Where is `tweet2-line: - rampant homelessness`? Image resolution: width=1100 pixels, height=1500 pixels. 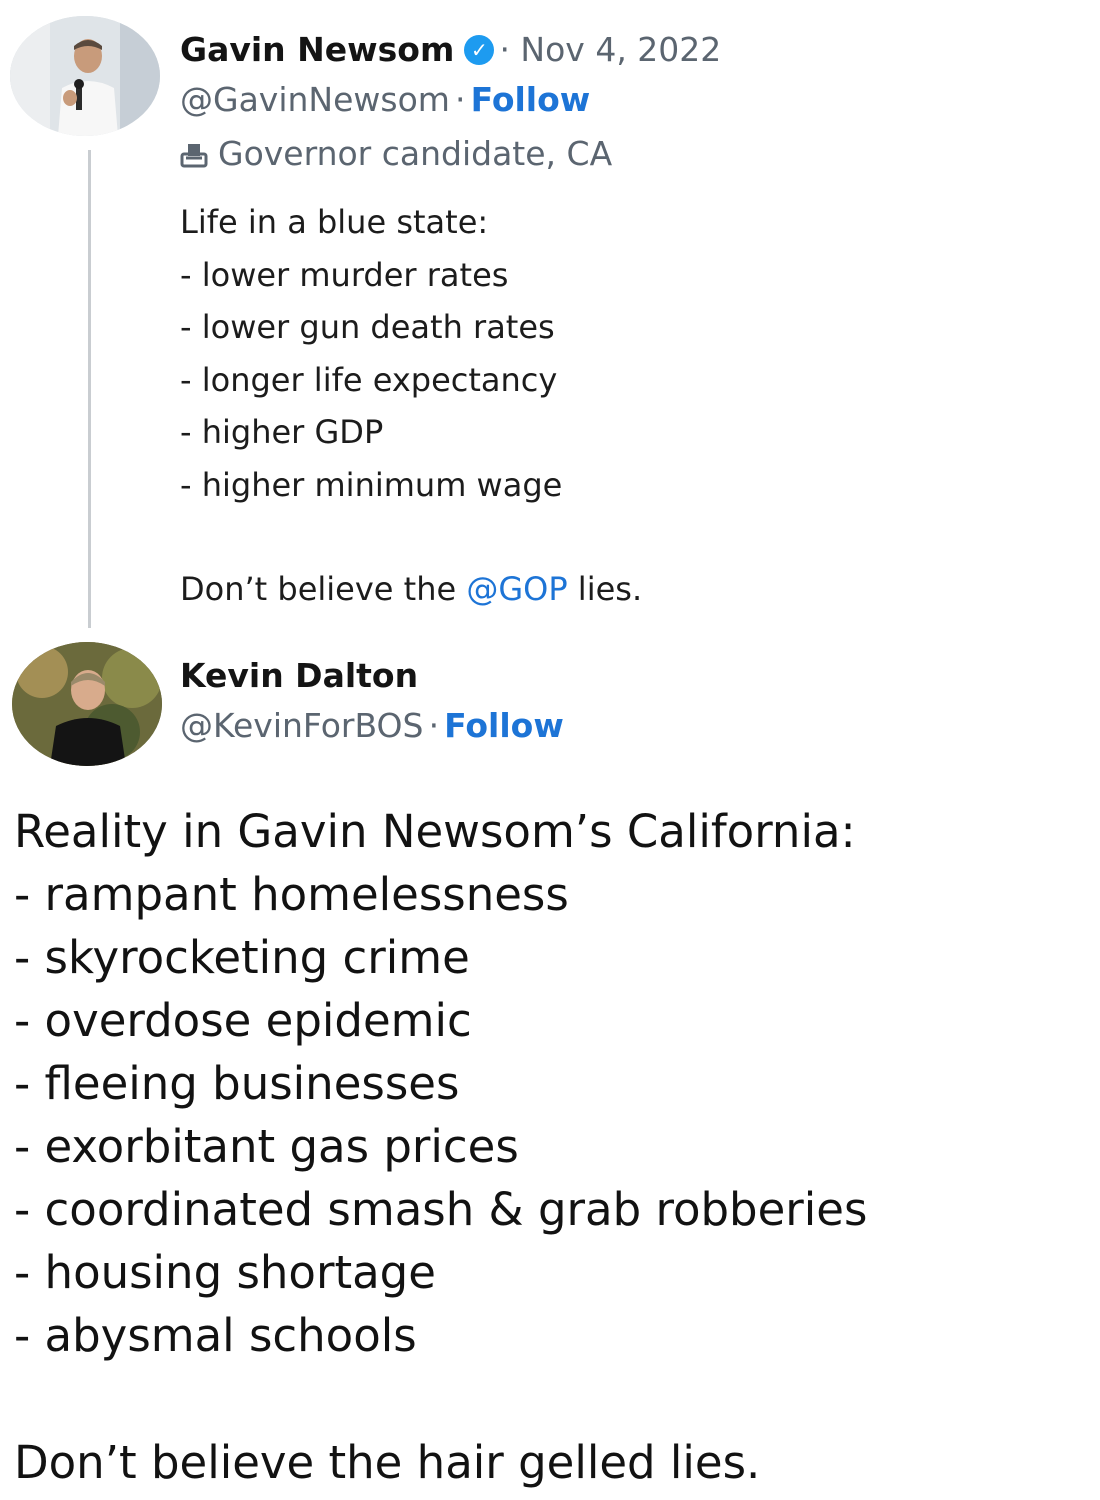
tweet2-line: - rampant homelessness is located at coordinates (291, 894).